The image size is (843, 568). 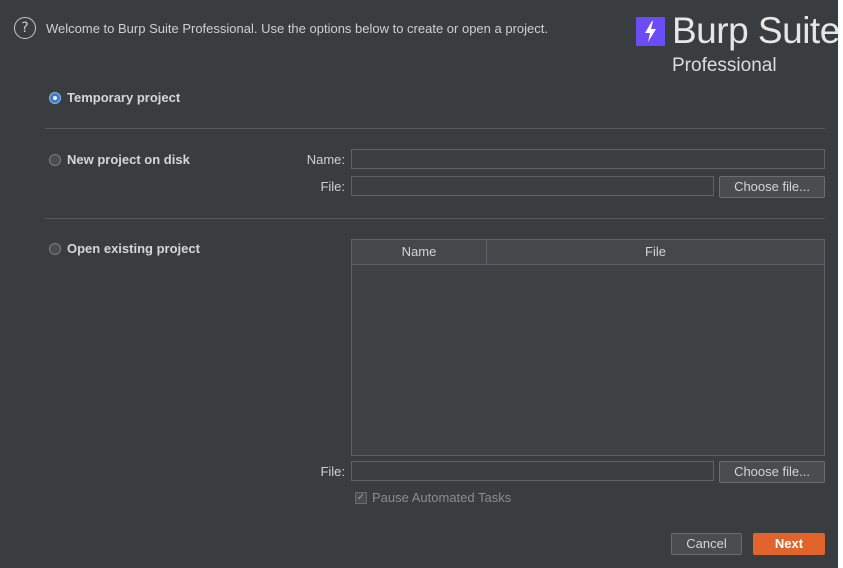 I want to click on new-project-radio, so click(x=55, y=160).